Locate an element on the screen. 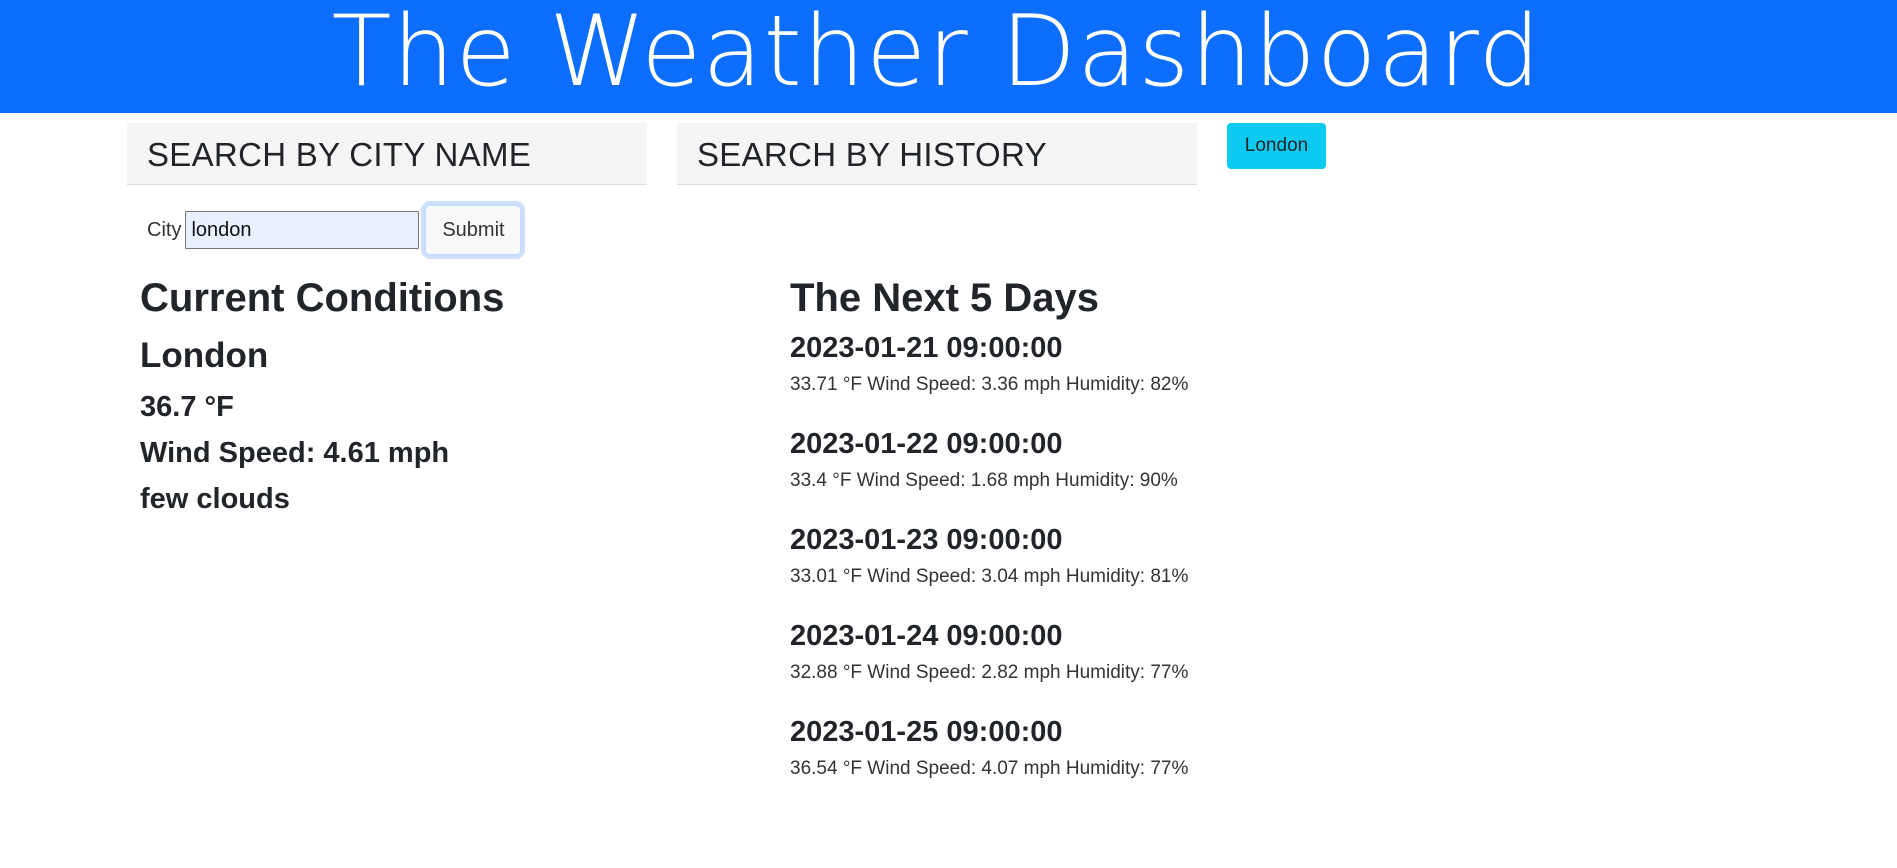 The width and height of the screenshot is (1897, 868). search-by-city-heading: SEARCH BY CITY NAME is located at coordinates (339, 154).